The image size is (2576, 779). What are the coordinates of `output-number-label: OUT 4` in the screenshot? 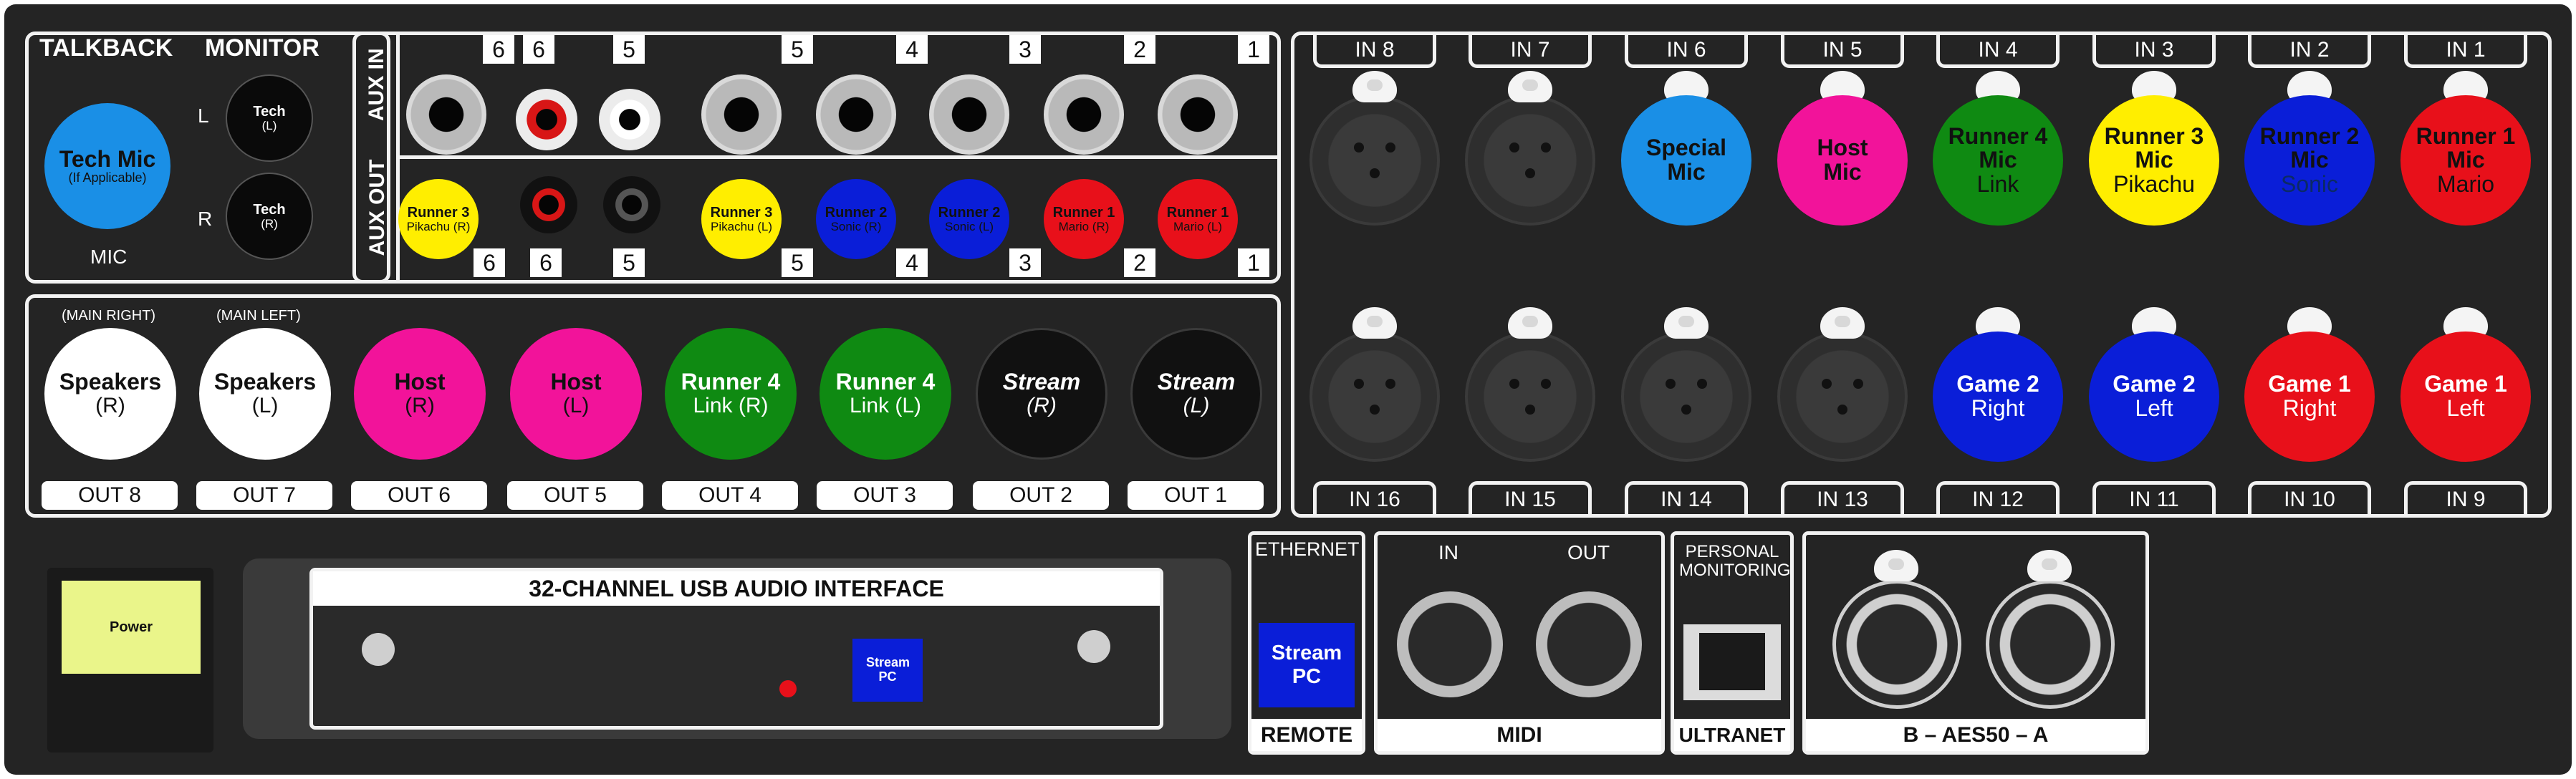 It's located at (730, 495).